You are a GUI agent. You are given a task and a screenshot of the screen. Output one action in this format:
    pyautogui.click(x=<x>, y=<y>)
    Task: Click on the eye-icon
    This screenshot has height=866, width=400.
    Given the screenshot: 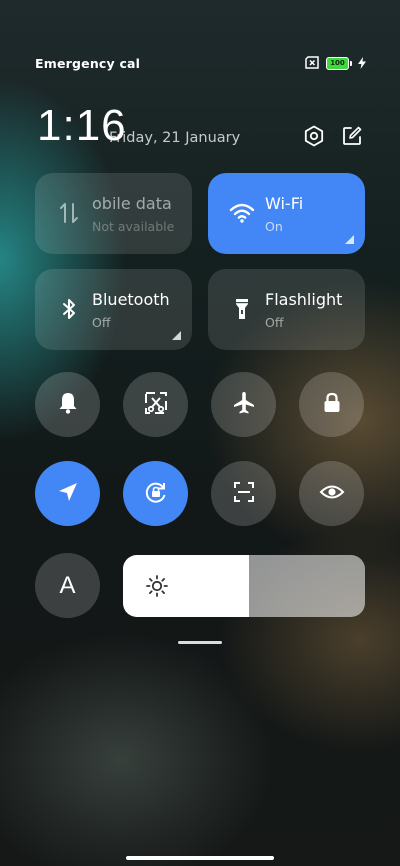 What is the action you would take?
    pyautogui.click(x=332, y=494)
    